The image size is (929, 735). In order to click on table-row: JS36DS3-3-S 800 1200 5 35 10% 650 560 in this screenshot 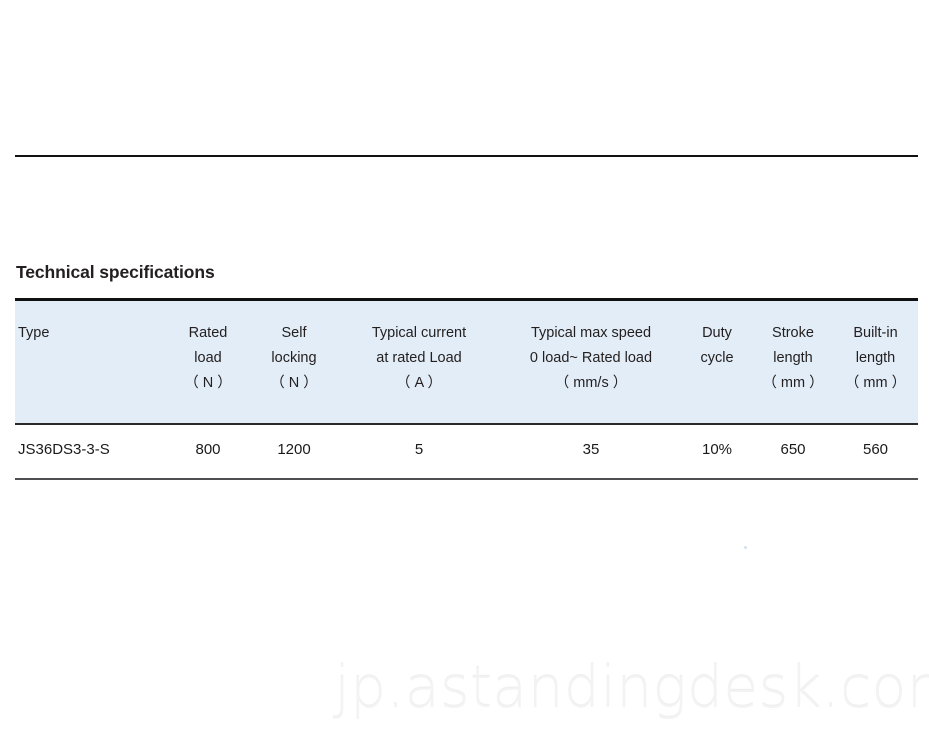, I will do `click(466, 451)`.